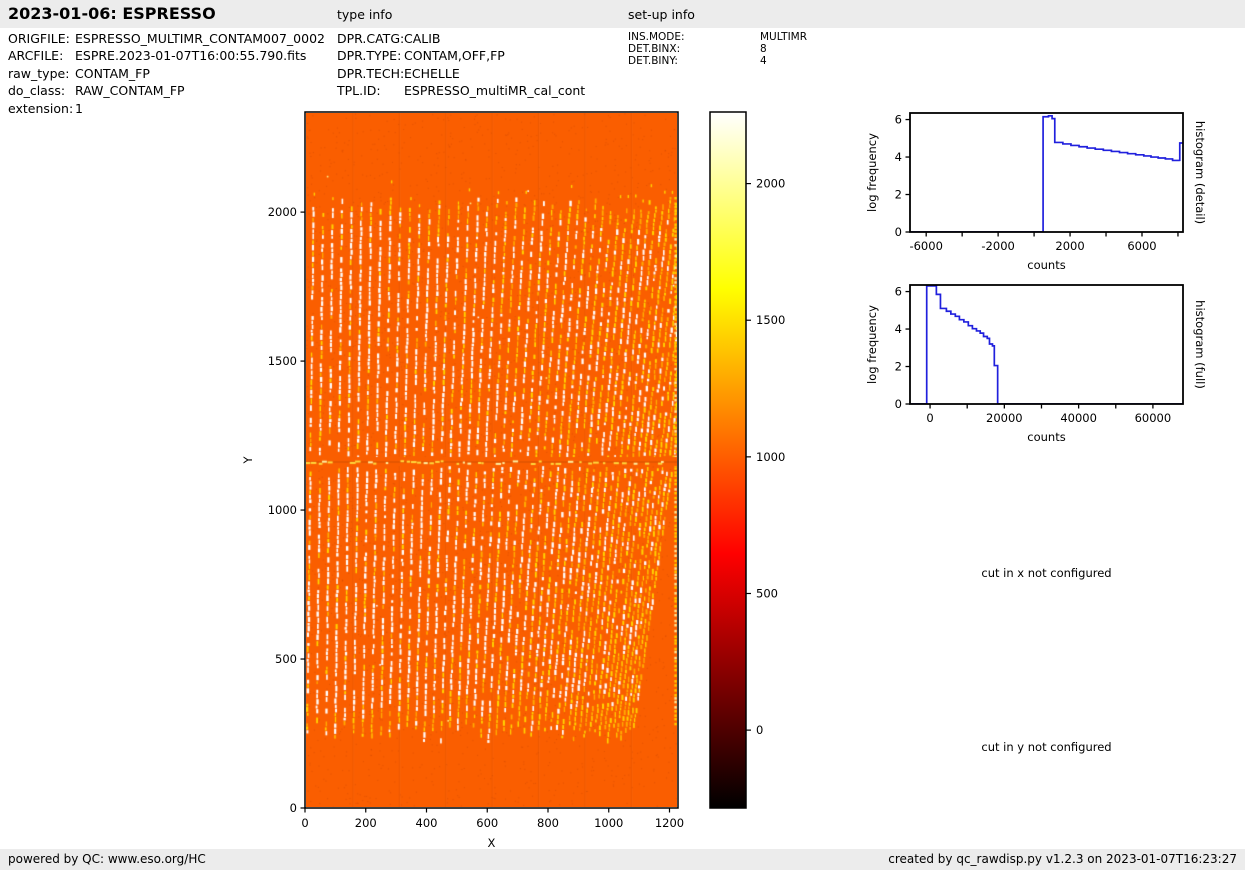  Describe the element at coordinates (770, 457) in the screenshot. I see `colorbar-tick-label: 1000` at that location.